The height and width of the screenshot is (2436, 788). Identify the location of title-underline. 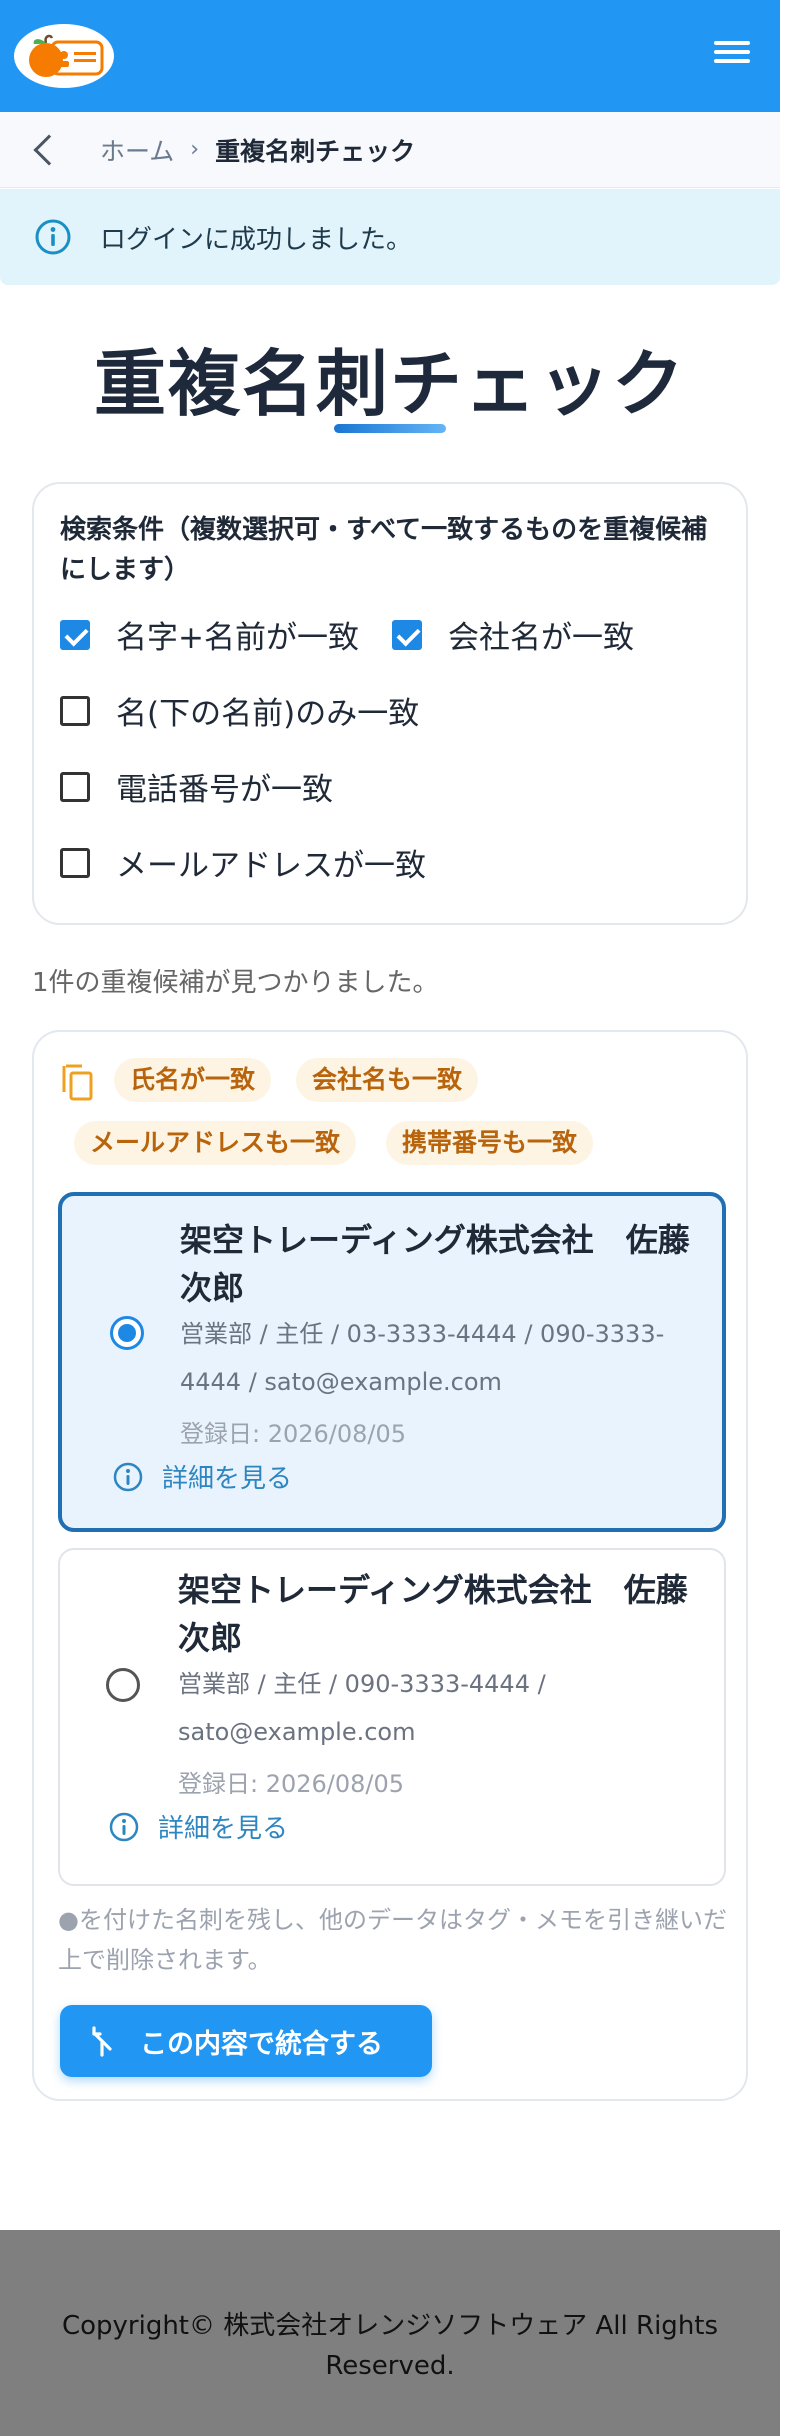
(390, 428).